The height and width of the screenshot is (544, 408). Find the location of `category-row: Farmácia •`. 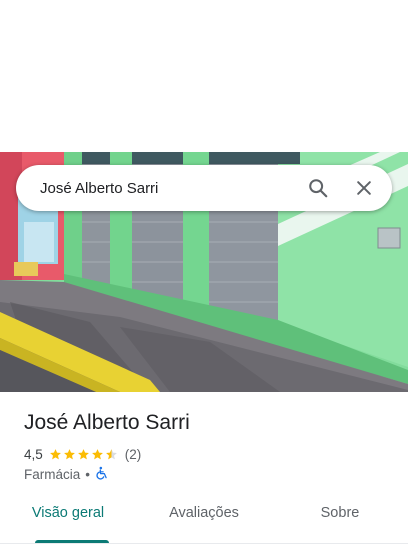

category-row: Farmácia • is located at coordinates (66, 474).